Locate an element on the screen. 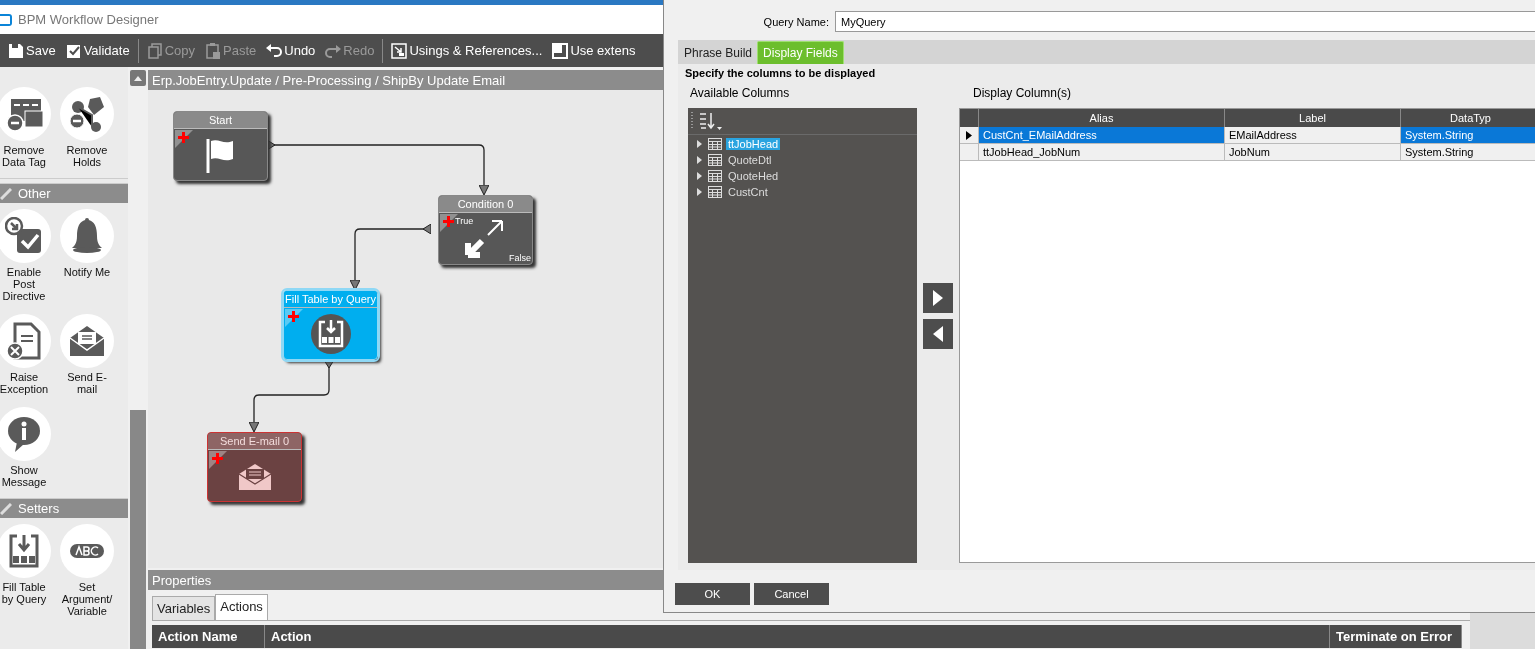  remove-column-button is located at coordinates (938, 333).